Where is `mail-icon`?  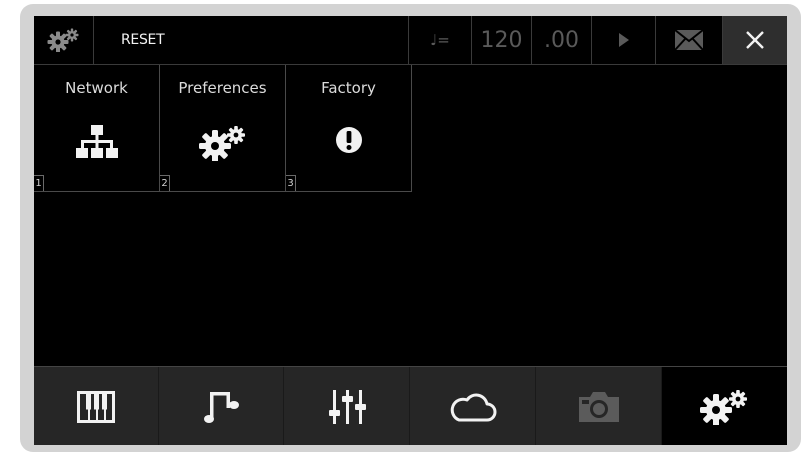
mail-icon is located at coordinates (689, 40).